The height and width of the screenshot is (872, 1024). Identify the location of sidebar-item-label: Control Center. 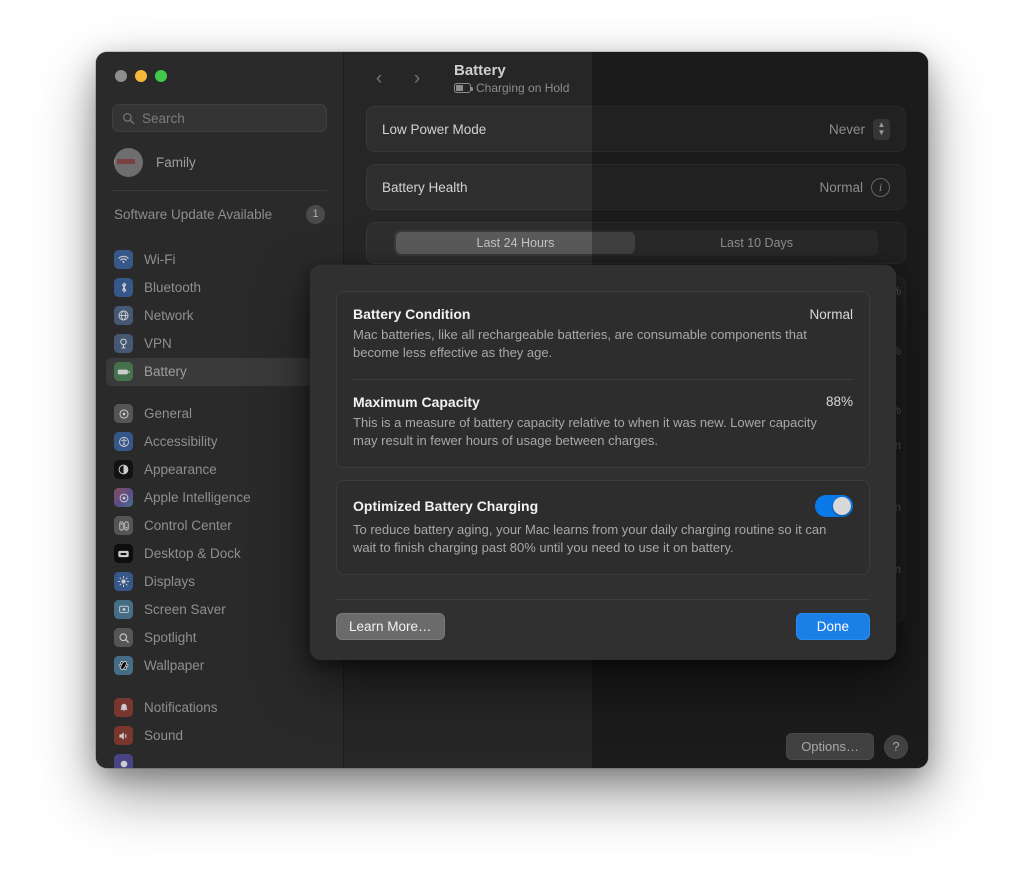
(188, 525).